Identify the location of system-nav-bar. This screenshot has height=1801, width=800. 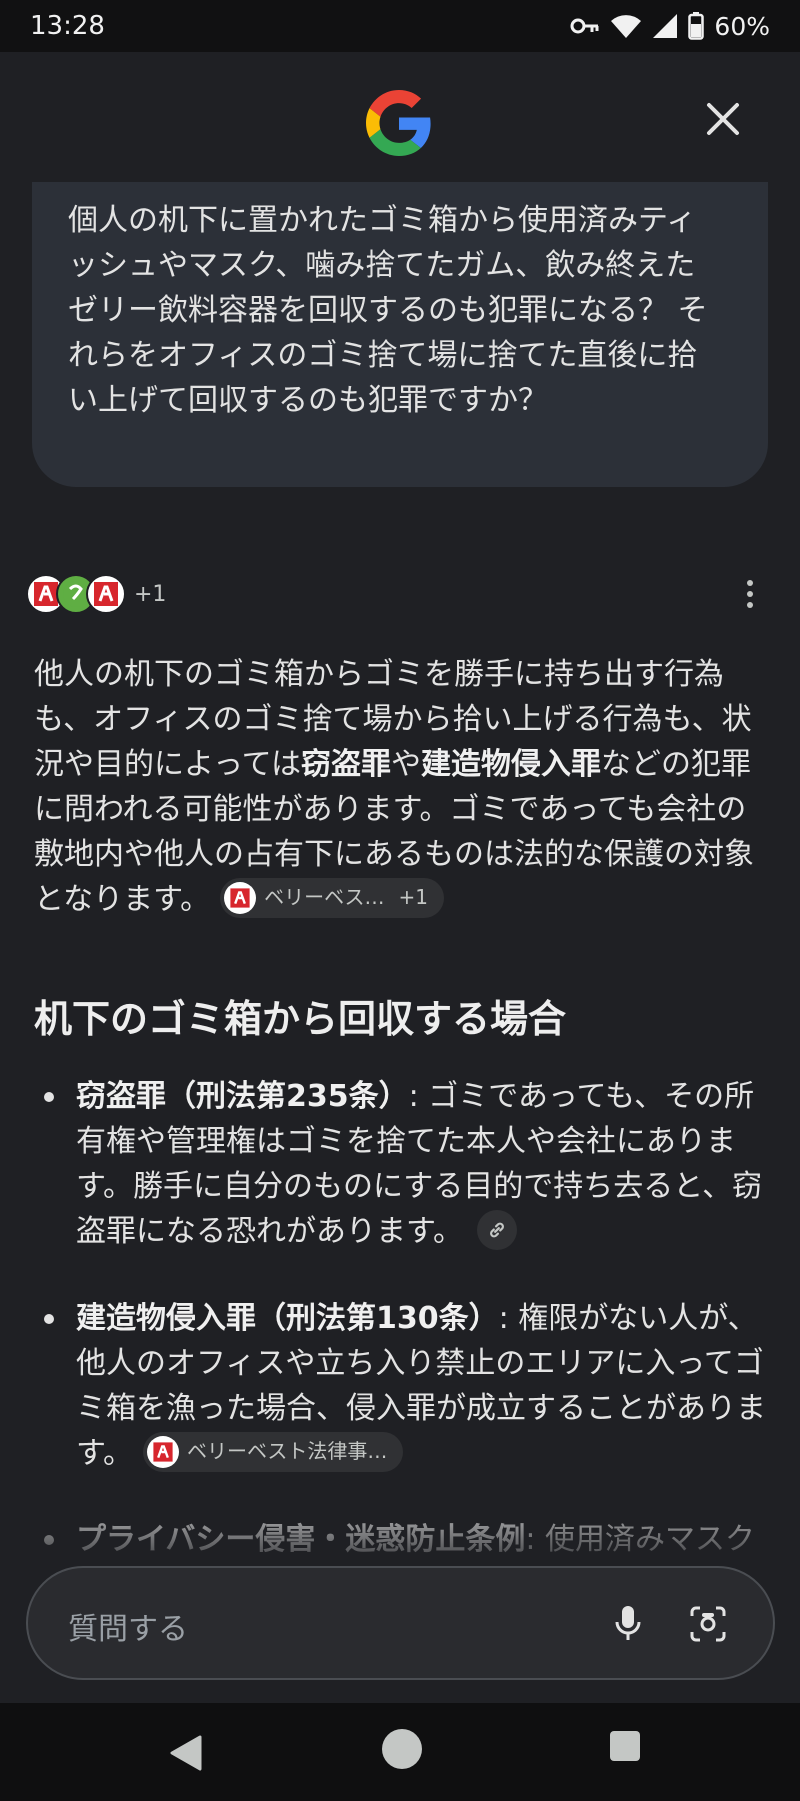
(400, 1752).